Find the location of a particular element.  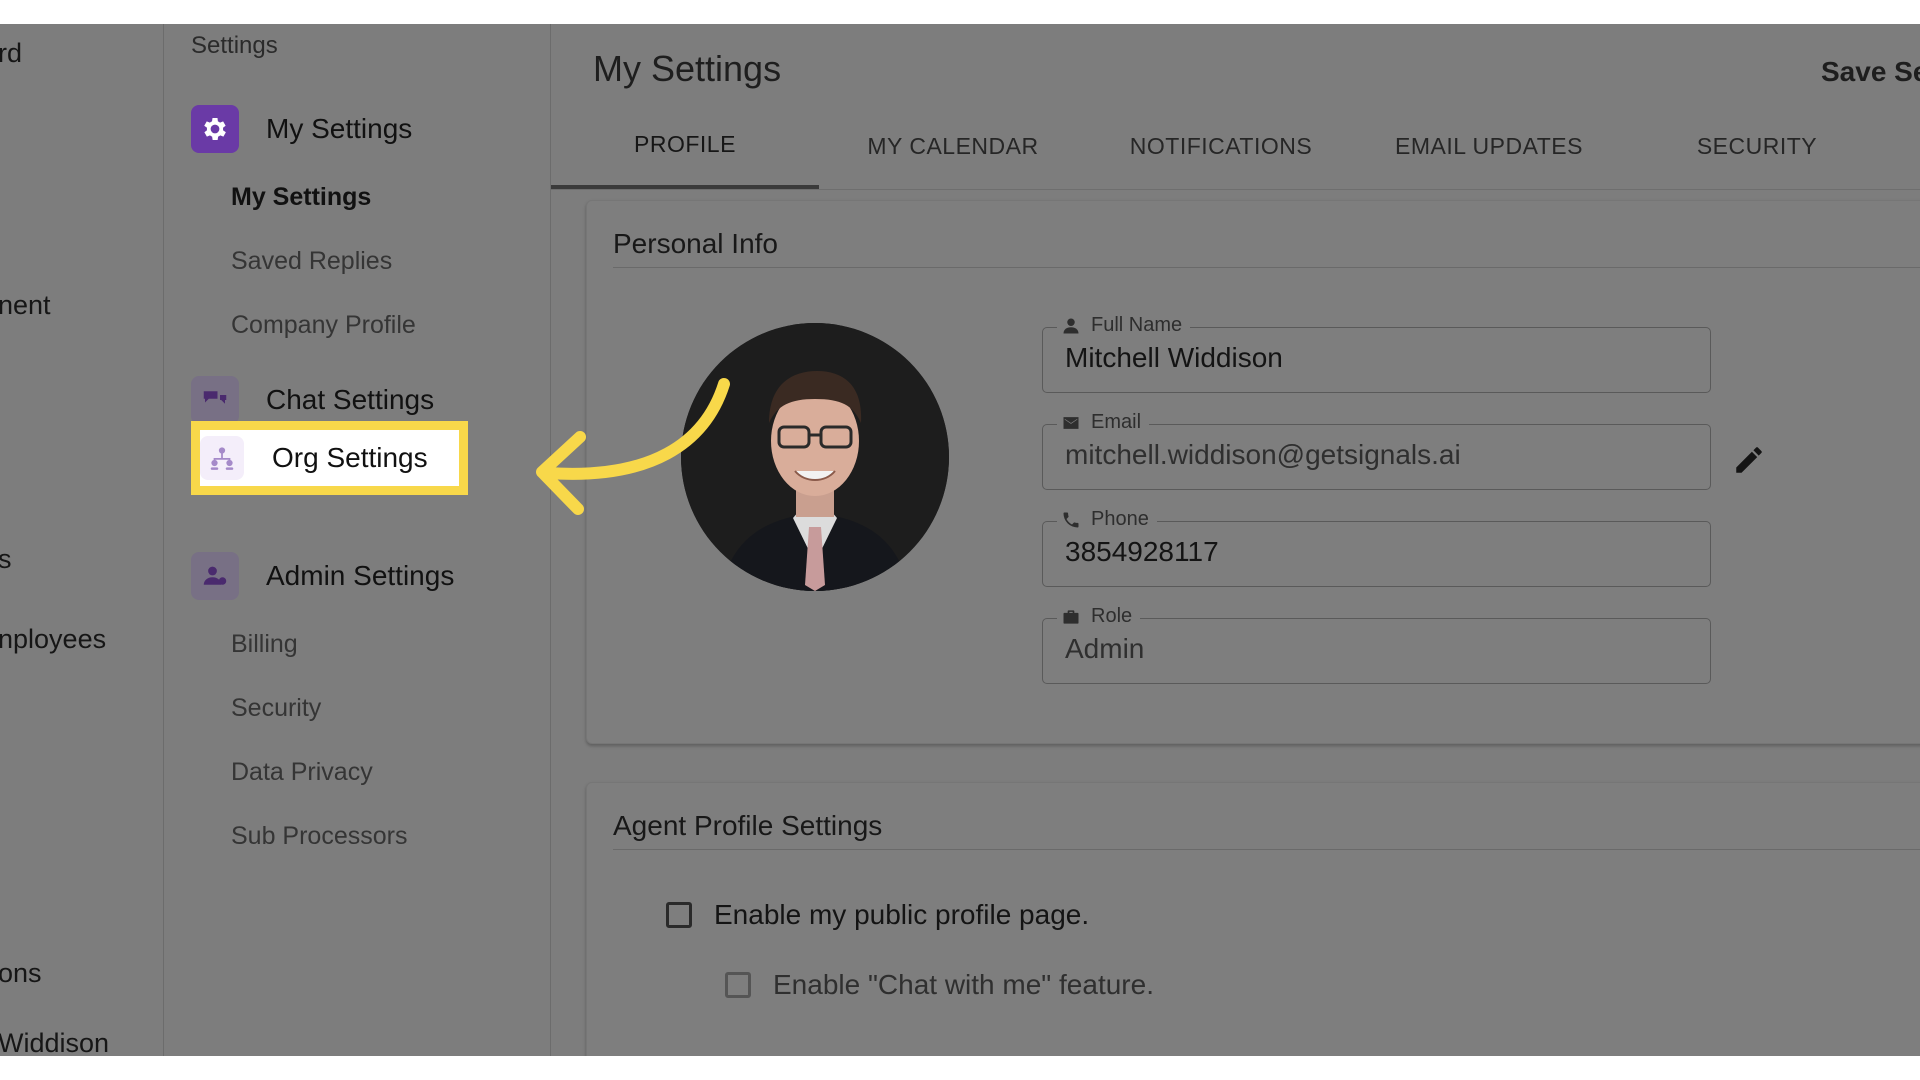

page-title: My Settings is located at coordinates (687, 68).